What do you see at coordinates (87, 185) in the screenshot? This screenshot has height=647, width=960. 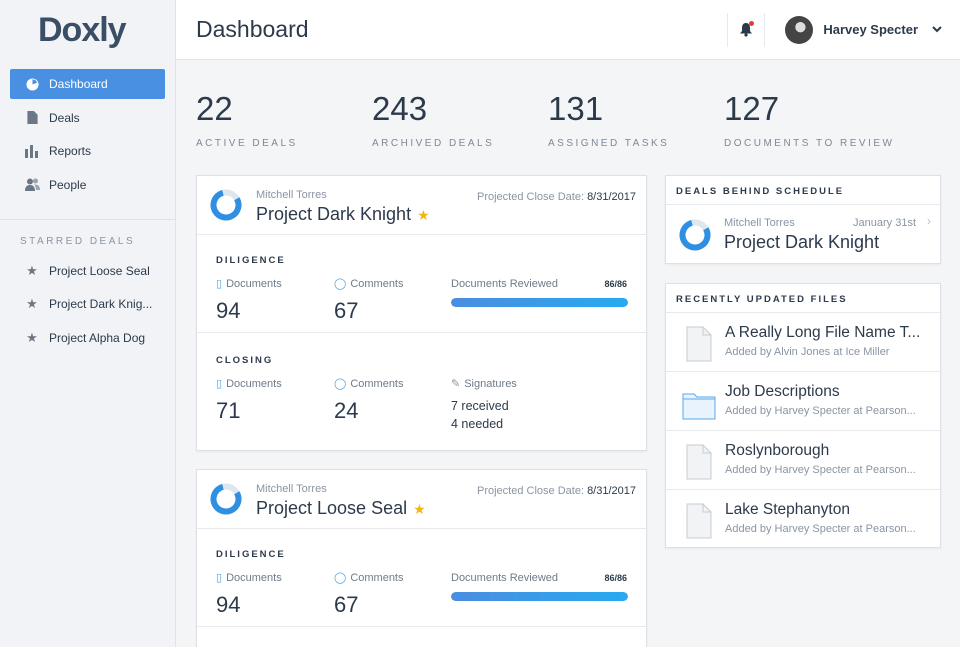 I see `sidebar-item-people: People` at bounding box center [87, 185].